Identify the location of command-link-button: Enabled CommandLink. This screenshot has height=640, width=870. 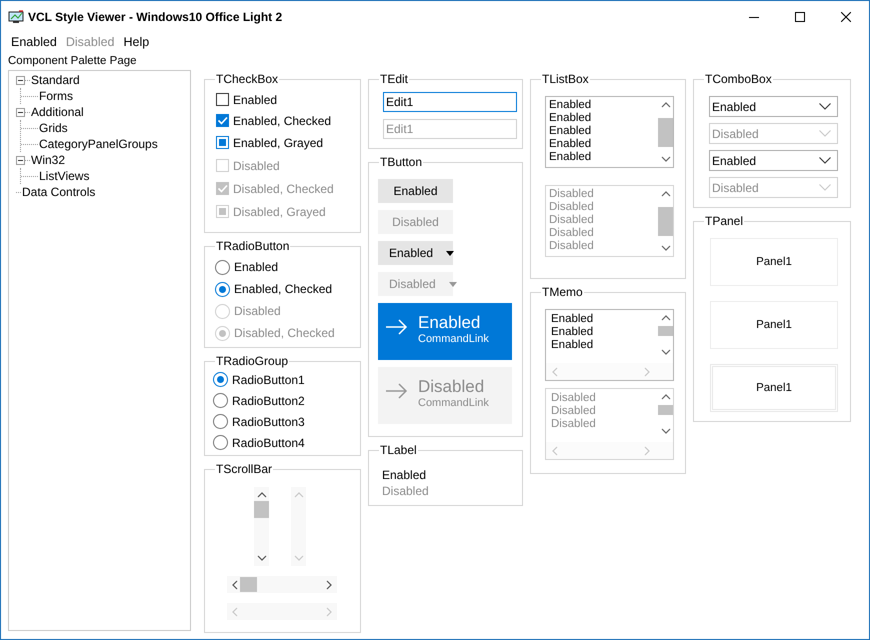
(445, 331).